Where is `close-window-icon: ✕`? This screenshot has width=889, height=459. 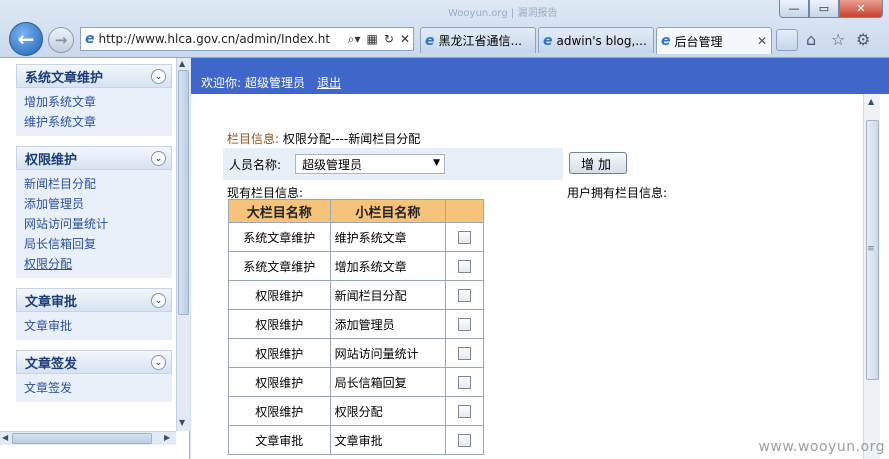 close-window-icon: ✕ is located at coordinates (861, 9).